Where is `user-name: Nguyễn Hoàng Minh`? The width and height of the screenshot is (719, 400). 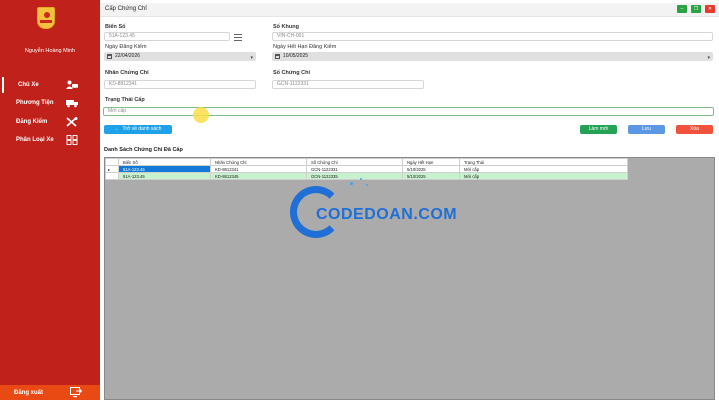
user-name: Nguyễn Hoàng Minh is located at coordinates (50, 51).